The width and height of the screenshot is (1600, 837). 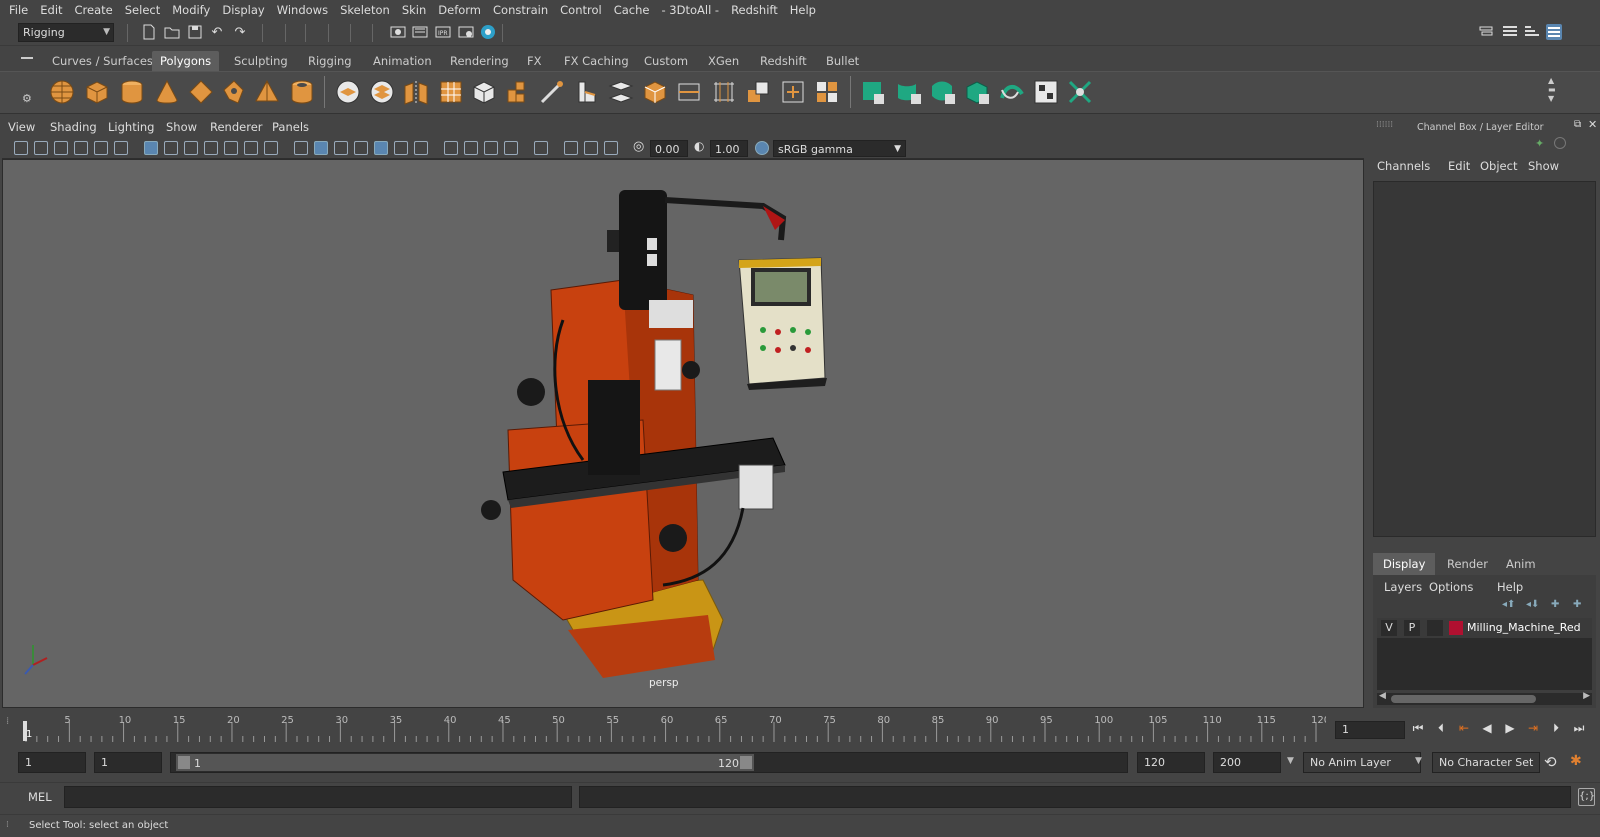 I want to click on smooth-icon, so click(x=451, y=92).